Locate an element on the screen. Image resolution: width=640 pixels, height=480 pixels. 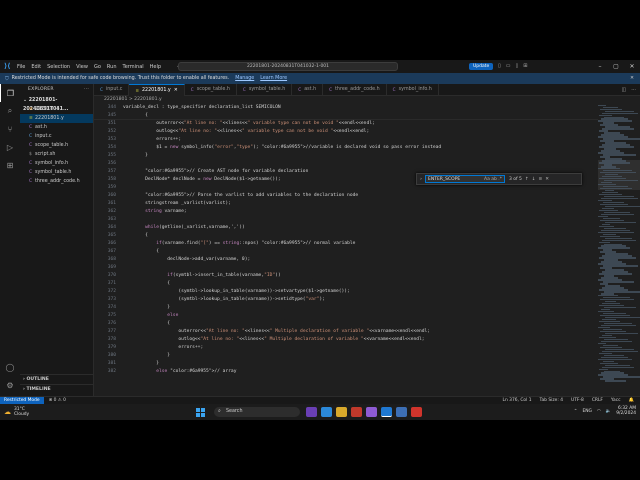
minimap is located at coordinates (619, 250).